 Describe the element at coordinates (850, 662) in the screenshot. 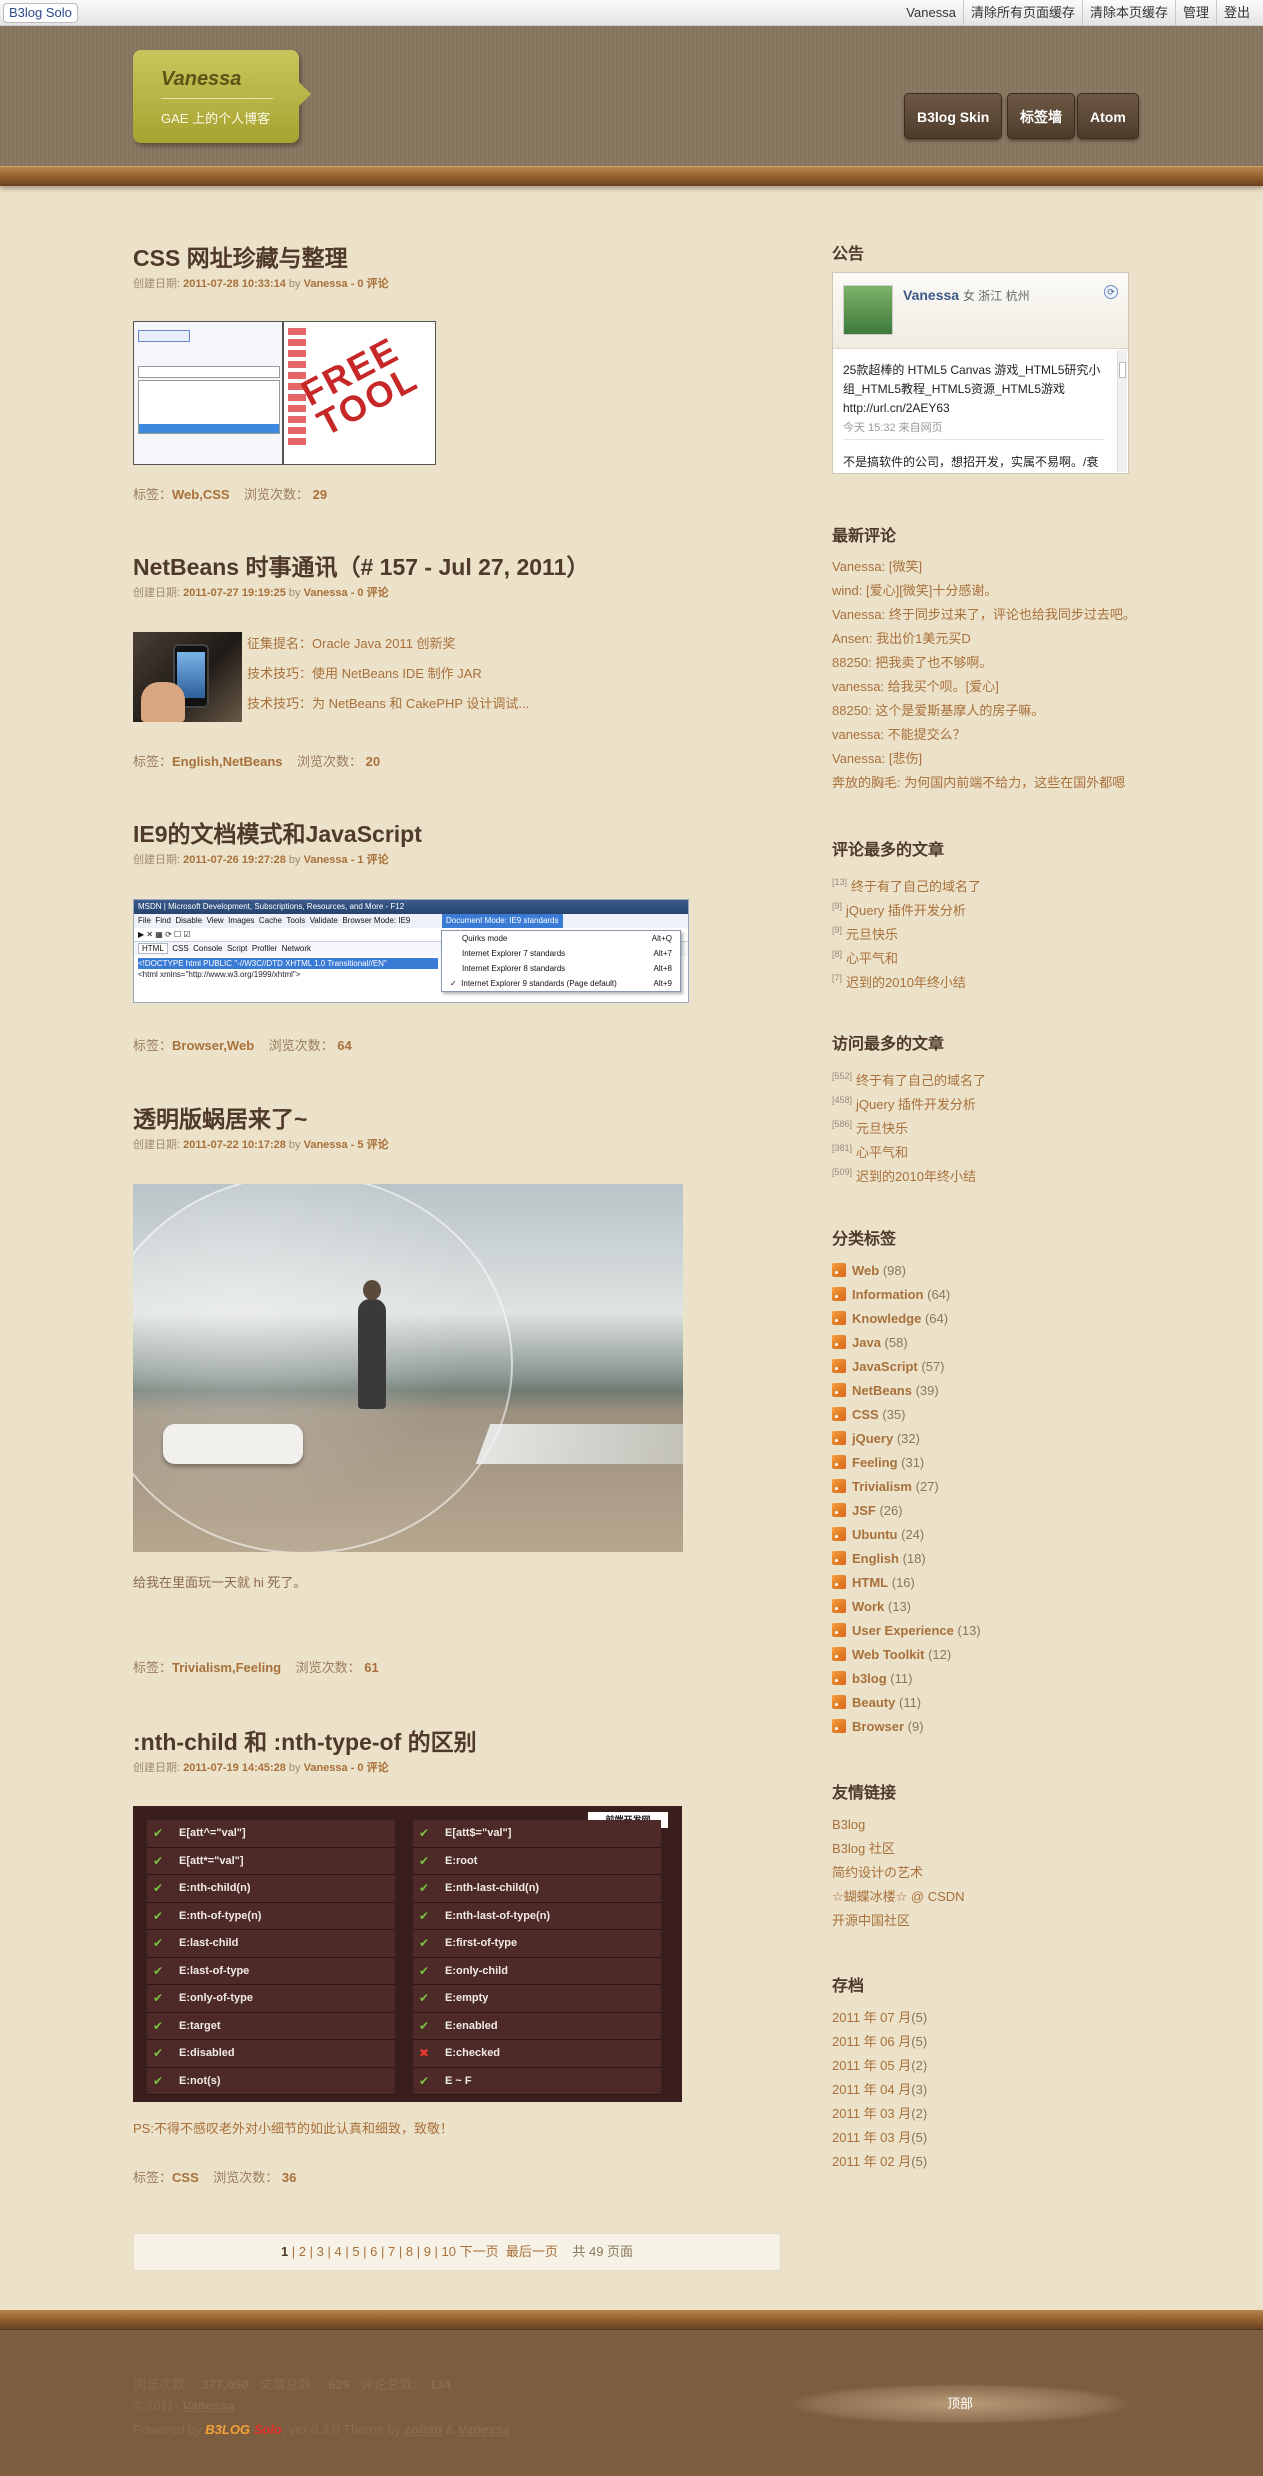

I see `comment-author: 88250` at that location.